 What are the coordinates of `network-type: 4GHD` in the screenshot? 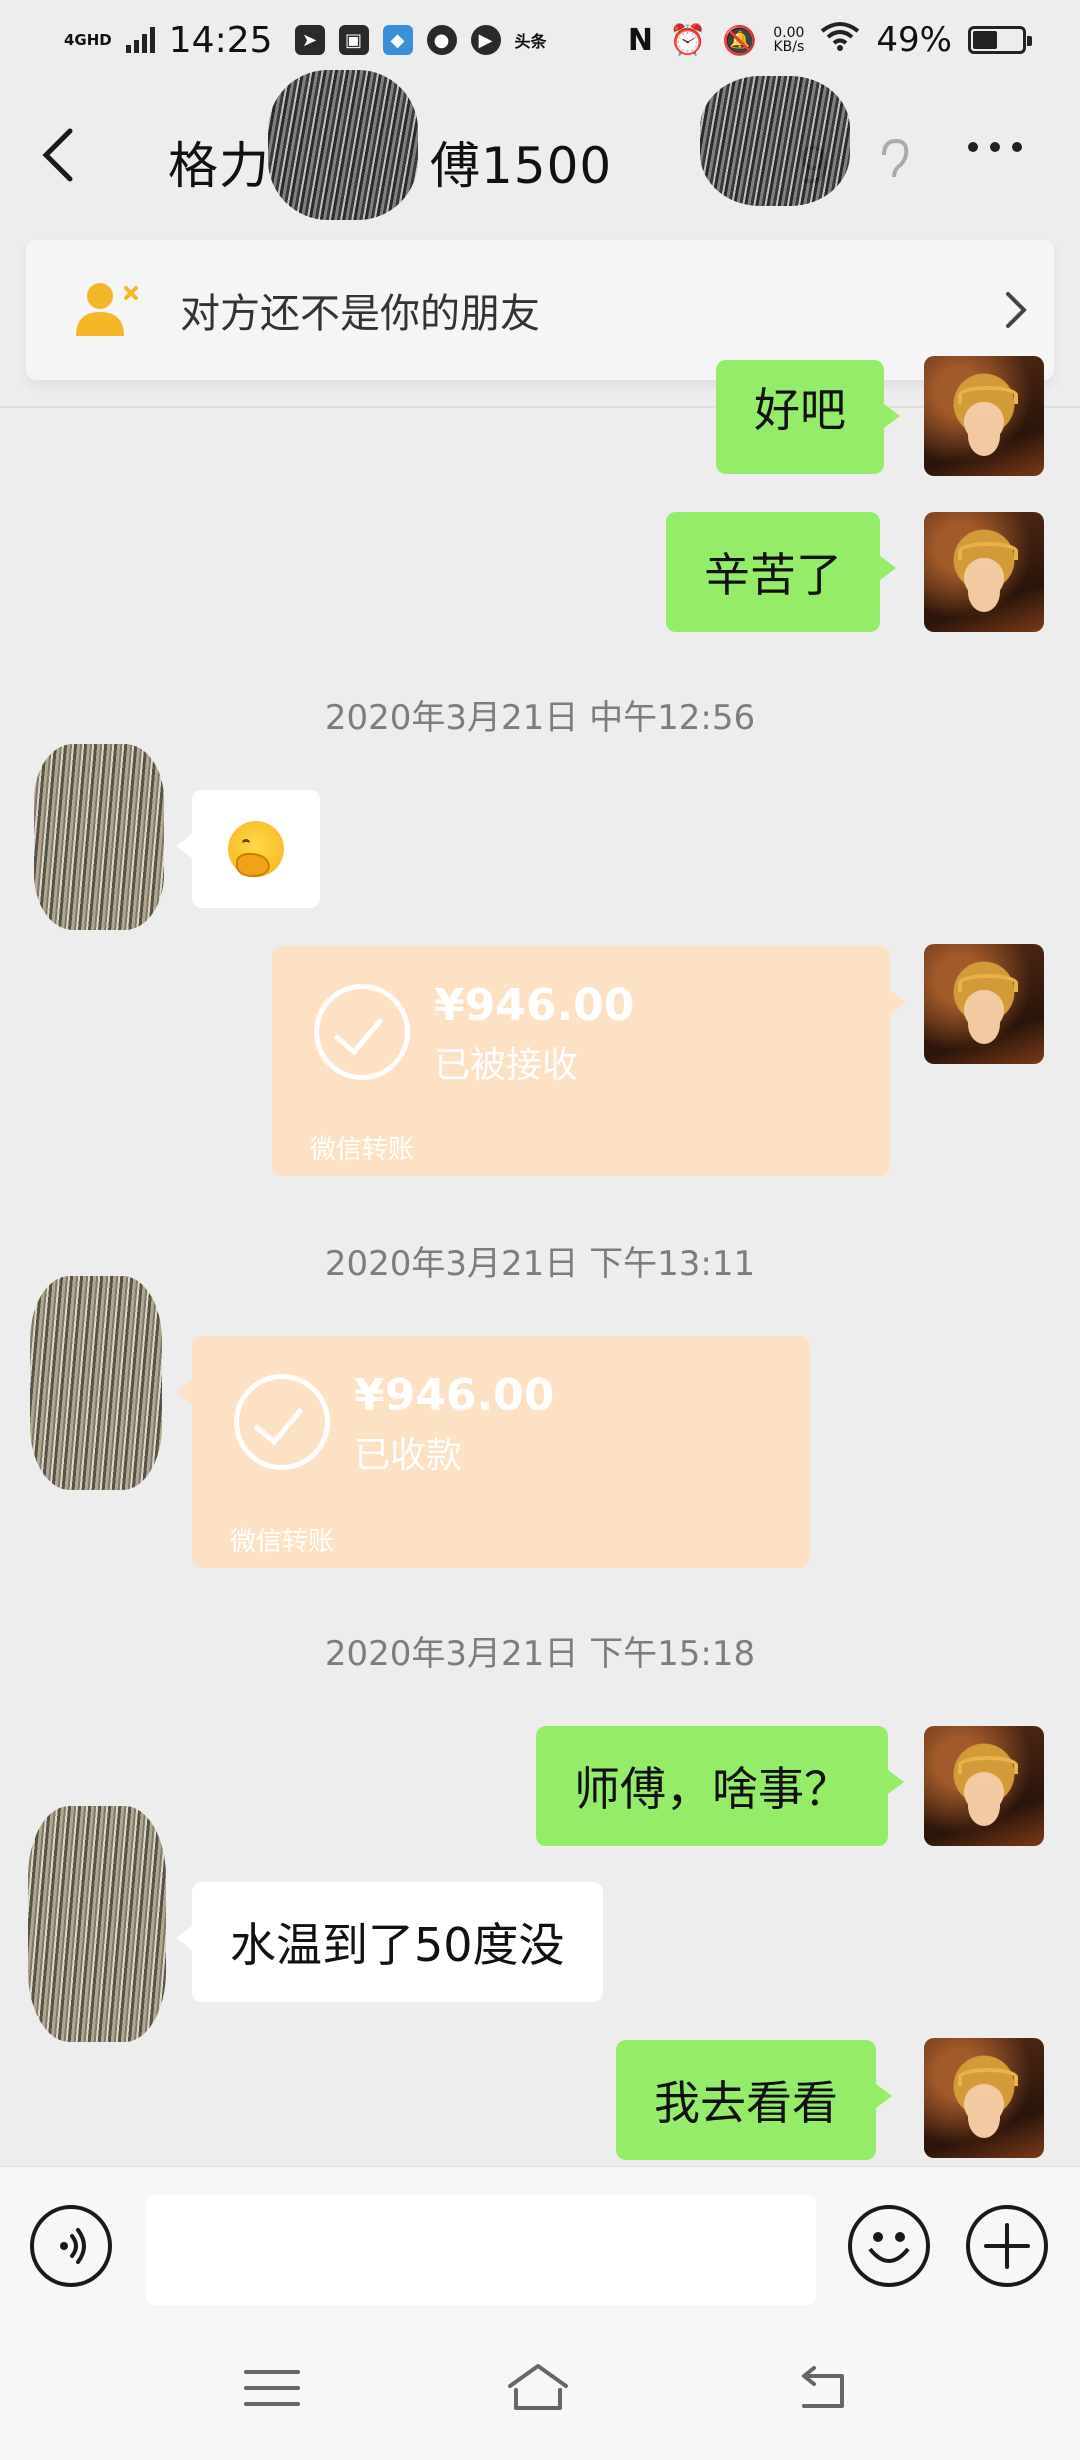 It's located at (88, 40).